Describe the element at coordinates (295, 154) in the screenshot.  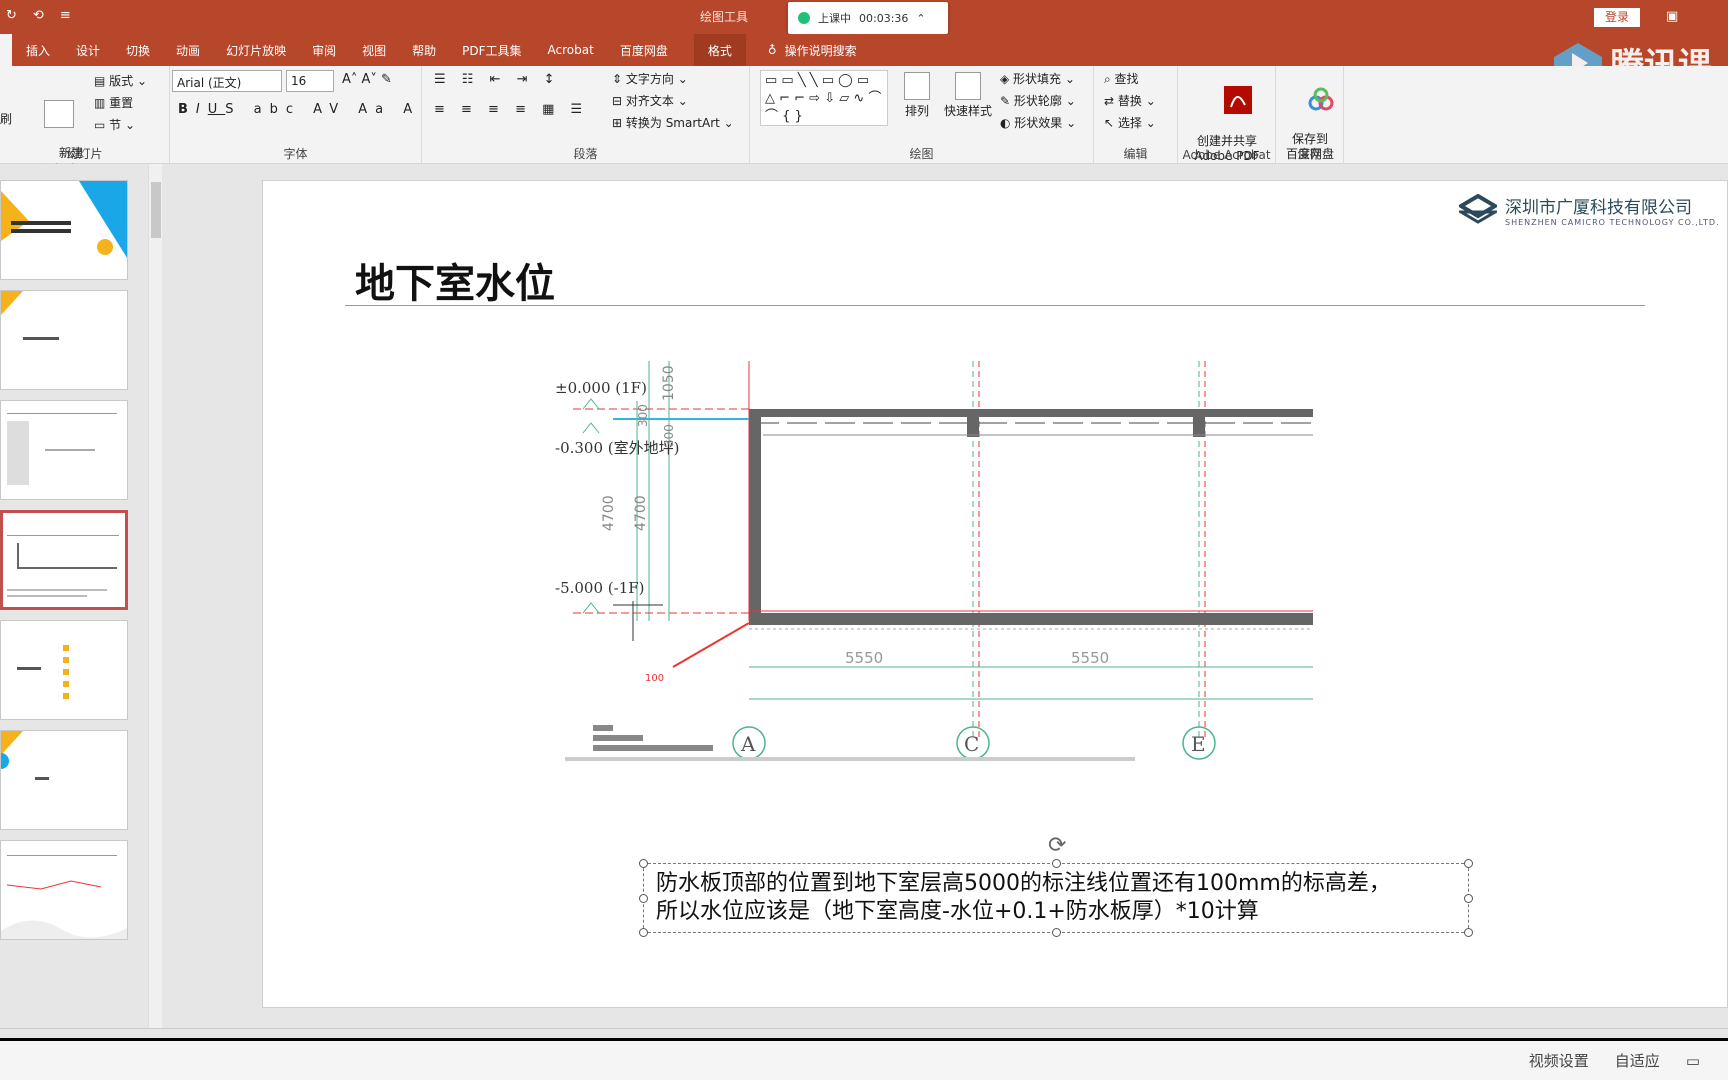
I see `group-font-label: 字体` at that location.